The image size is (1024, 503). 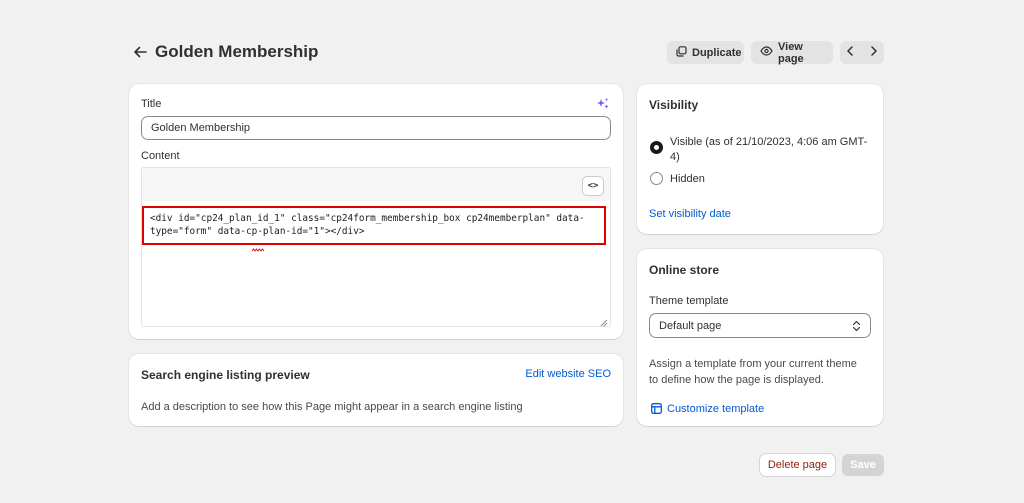 What do you see at coordinates (568, 374) in the screenshot?
I see `edit-seo-link: Edit website SEO` at bounding box center [568, 374].